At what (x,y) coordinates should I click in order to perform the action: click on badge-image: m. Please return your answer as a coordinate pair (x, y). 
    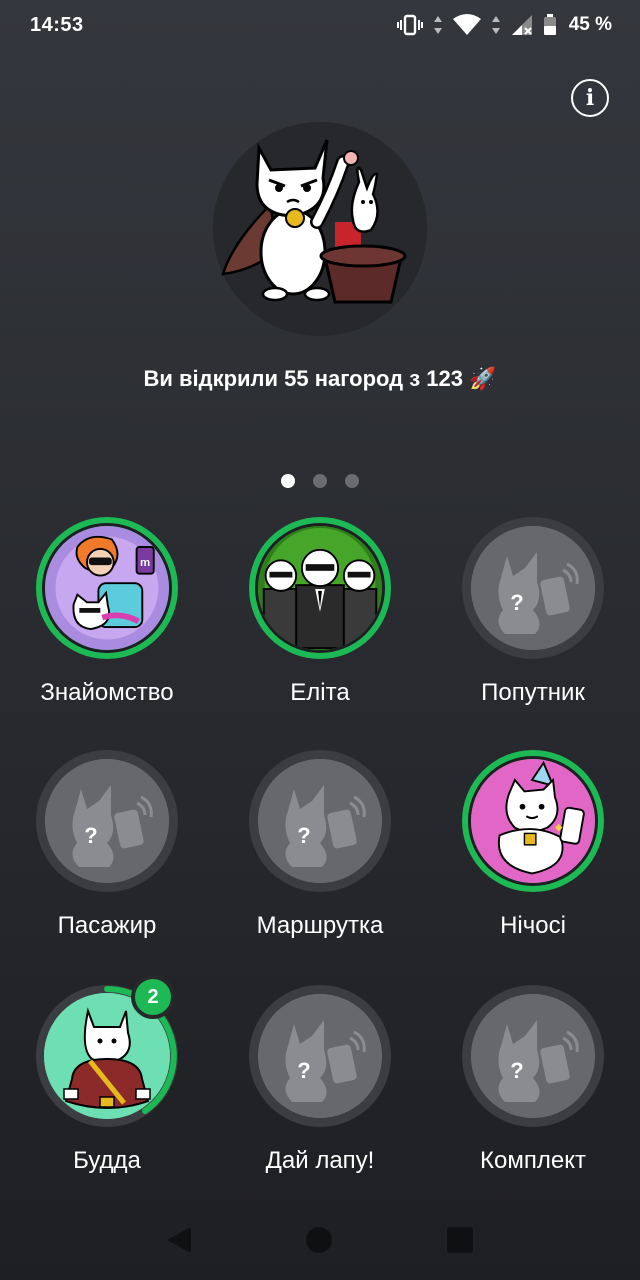
    Looking at the image, I should click on (107, 588).